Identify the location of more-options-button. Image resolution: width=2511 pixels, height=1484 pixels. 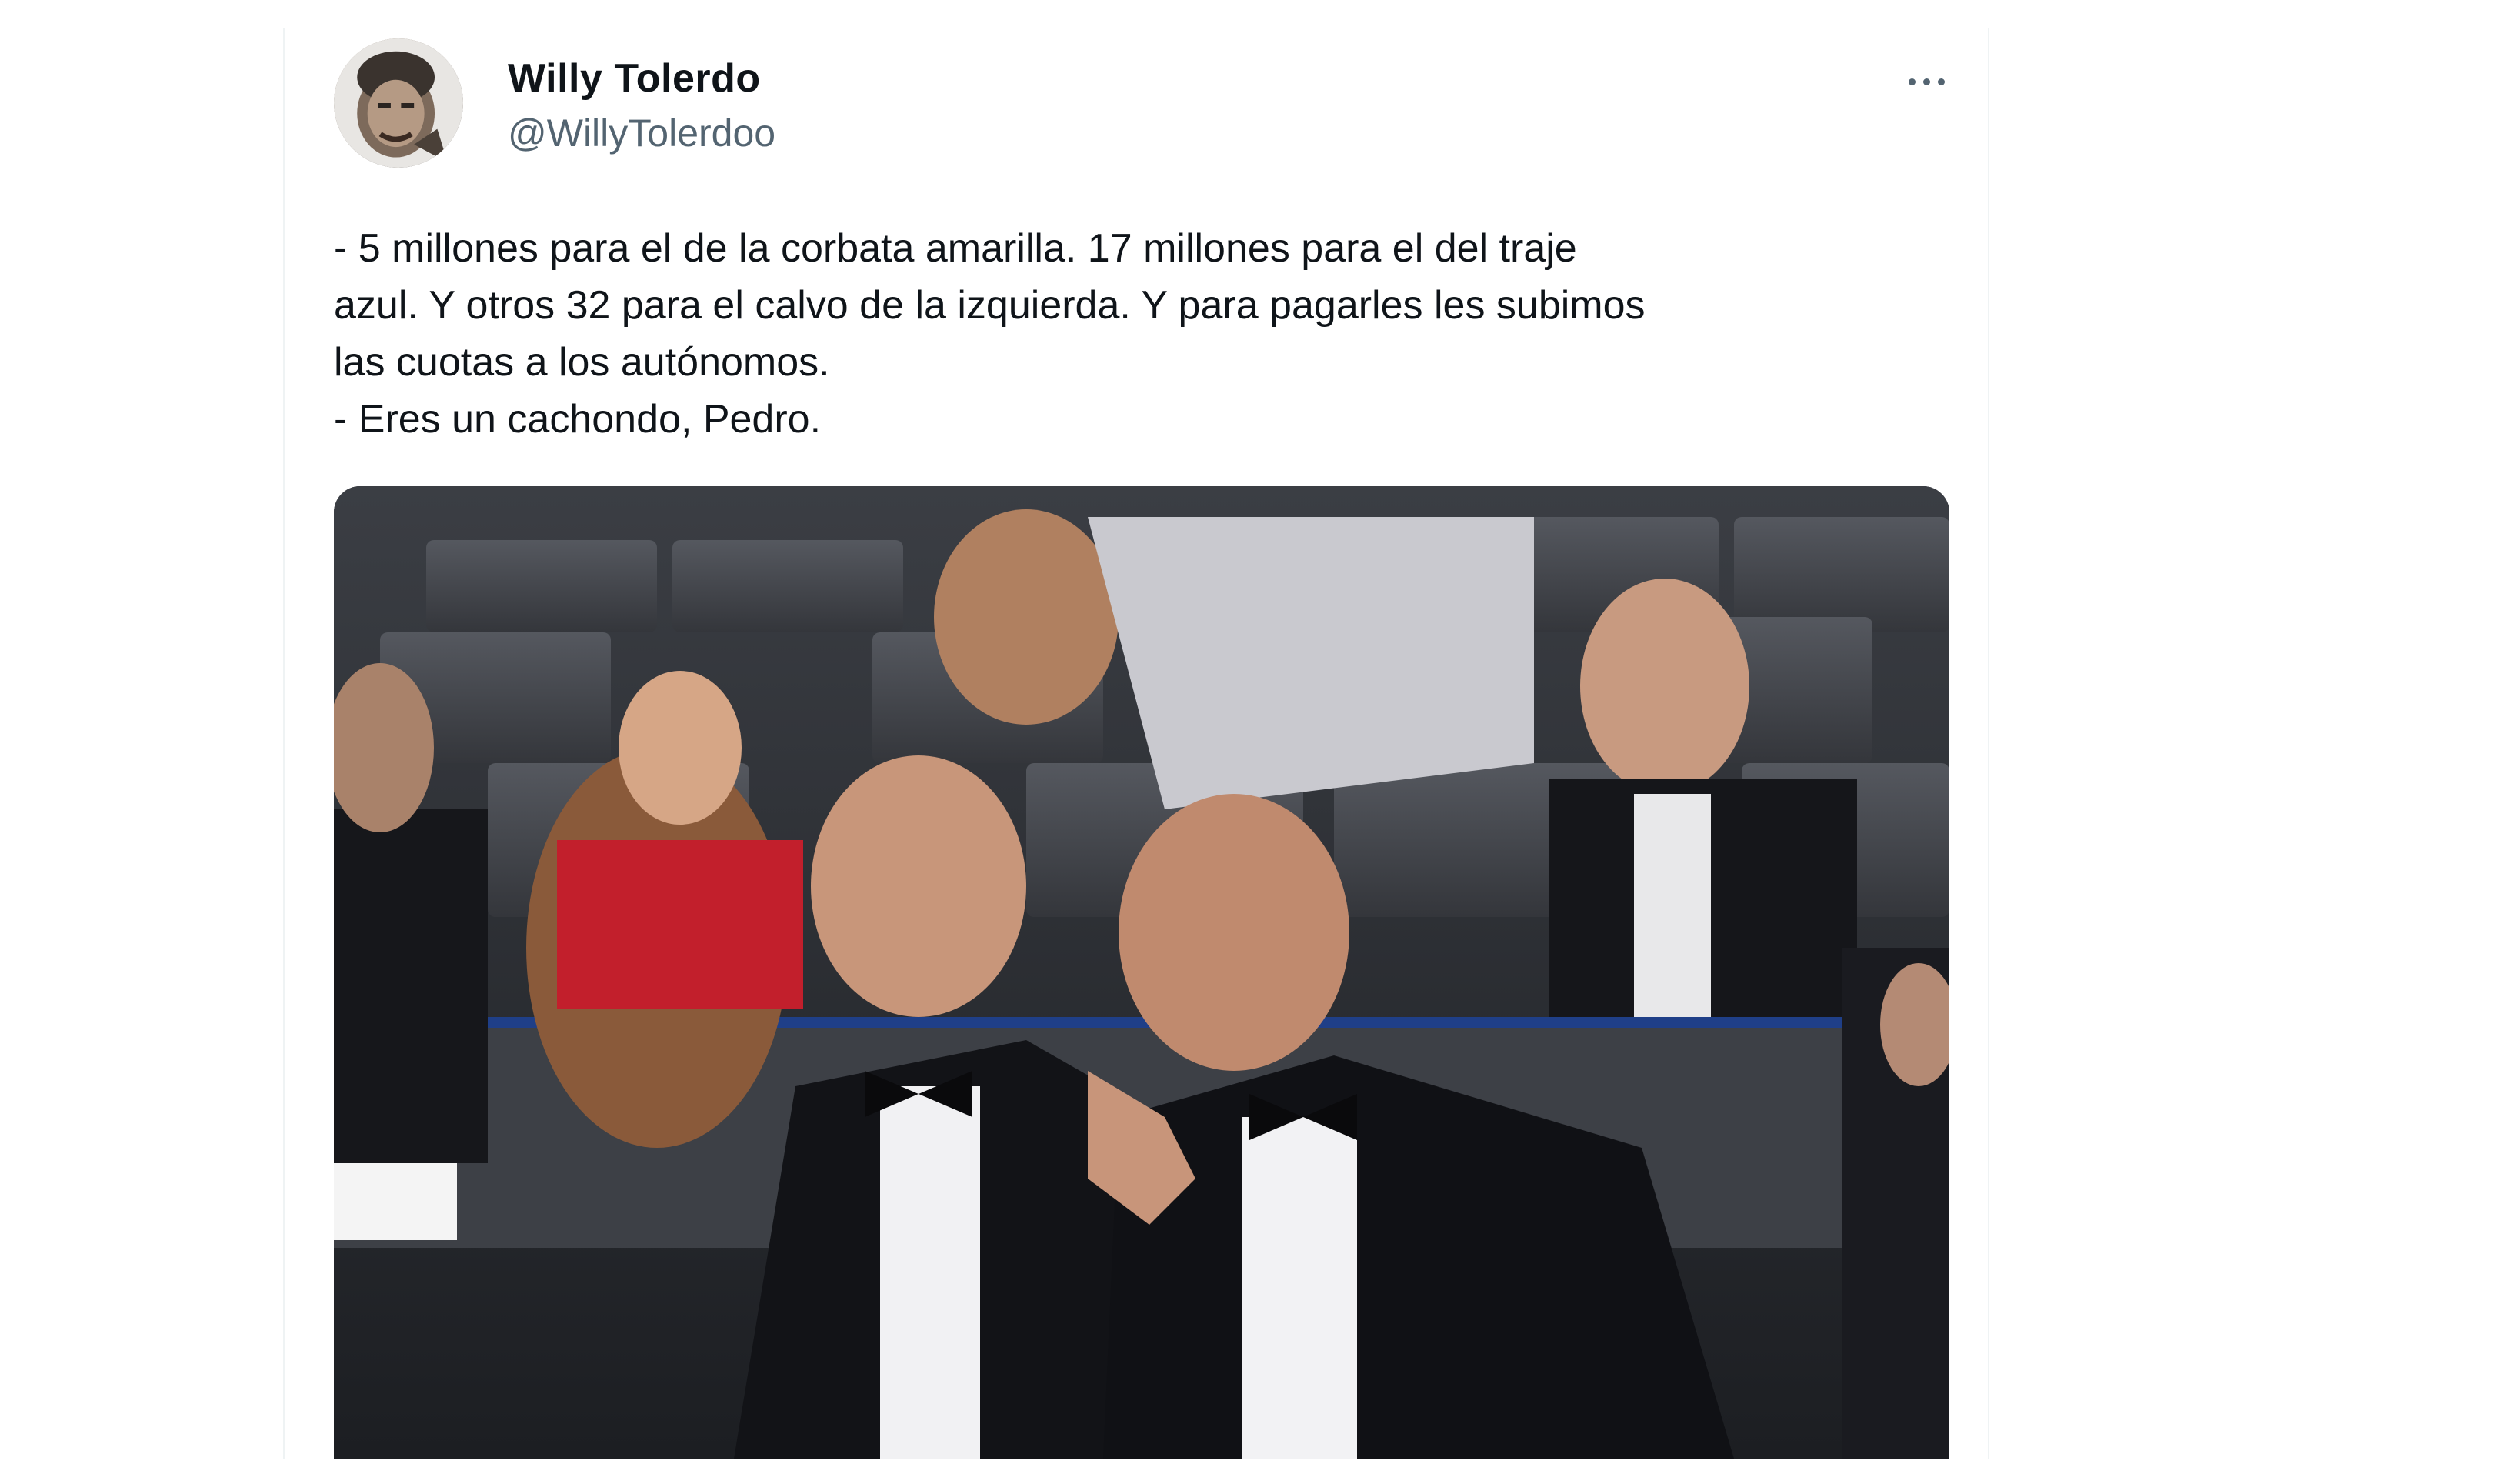
(1926, 81).